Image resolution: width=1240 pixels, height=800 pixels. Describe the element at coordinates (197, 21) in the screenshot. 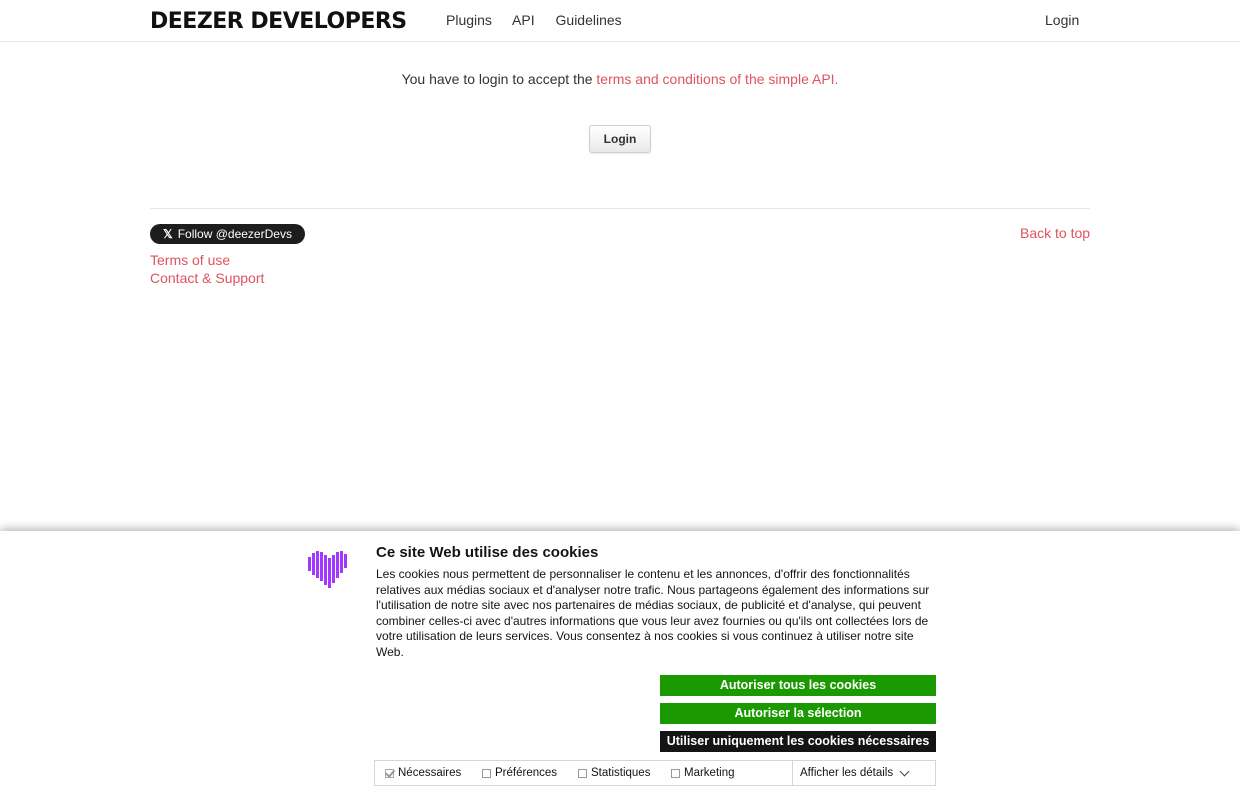

I see `logo-bold-text: DEEZER` at that location.